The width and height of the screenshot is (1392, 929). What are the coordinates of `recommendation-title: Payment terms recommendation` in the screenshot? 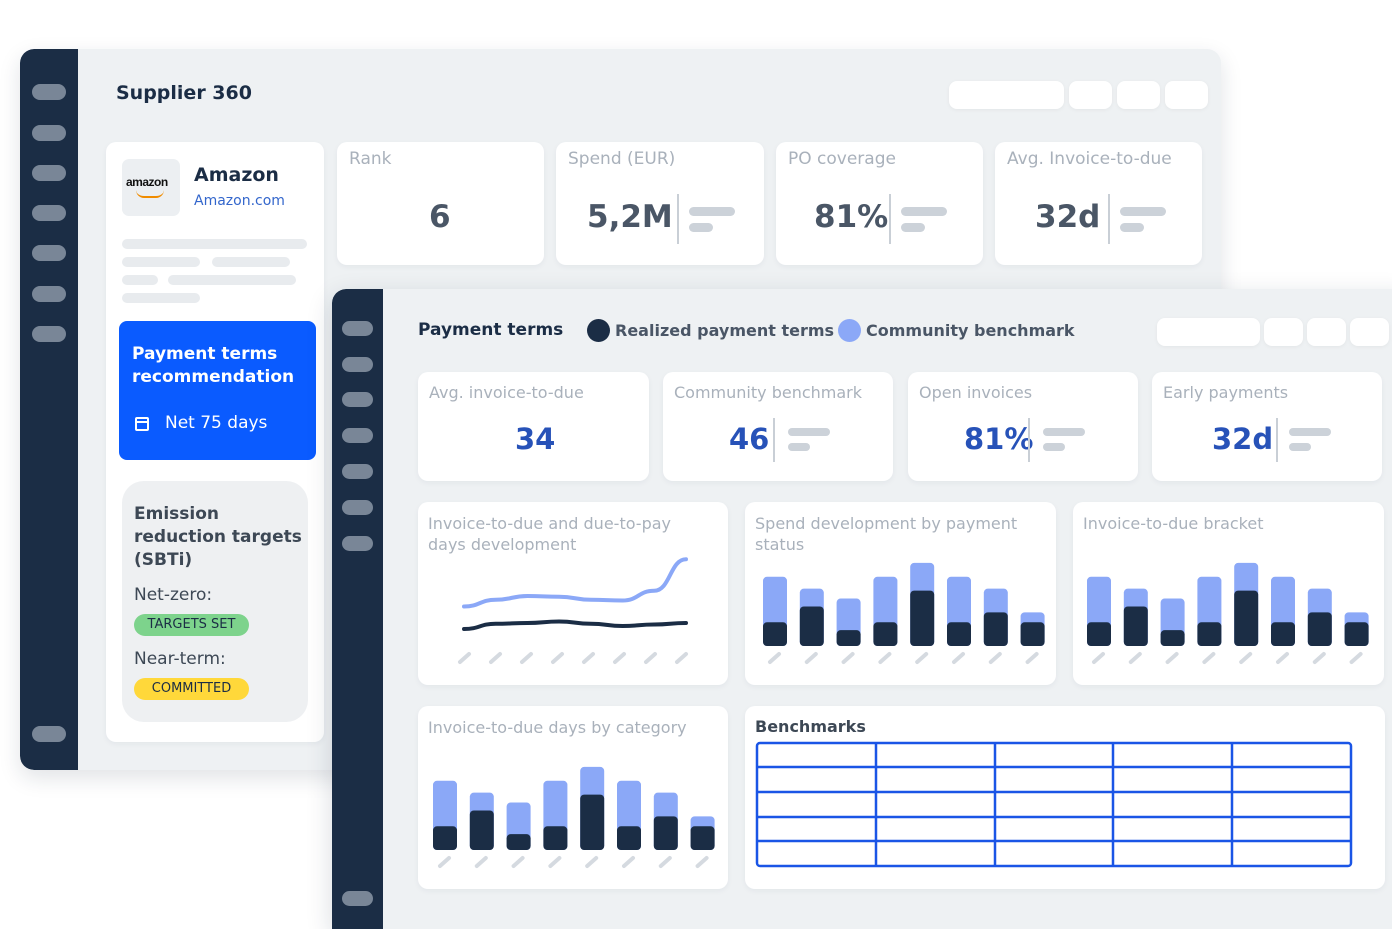 It's located at (213, 365).